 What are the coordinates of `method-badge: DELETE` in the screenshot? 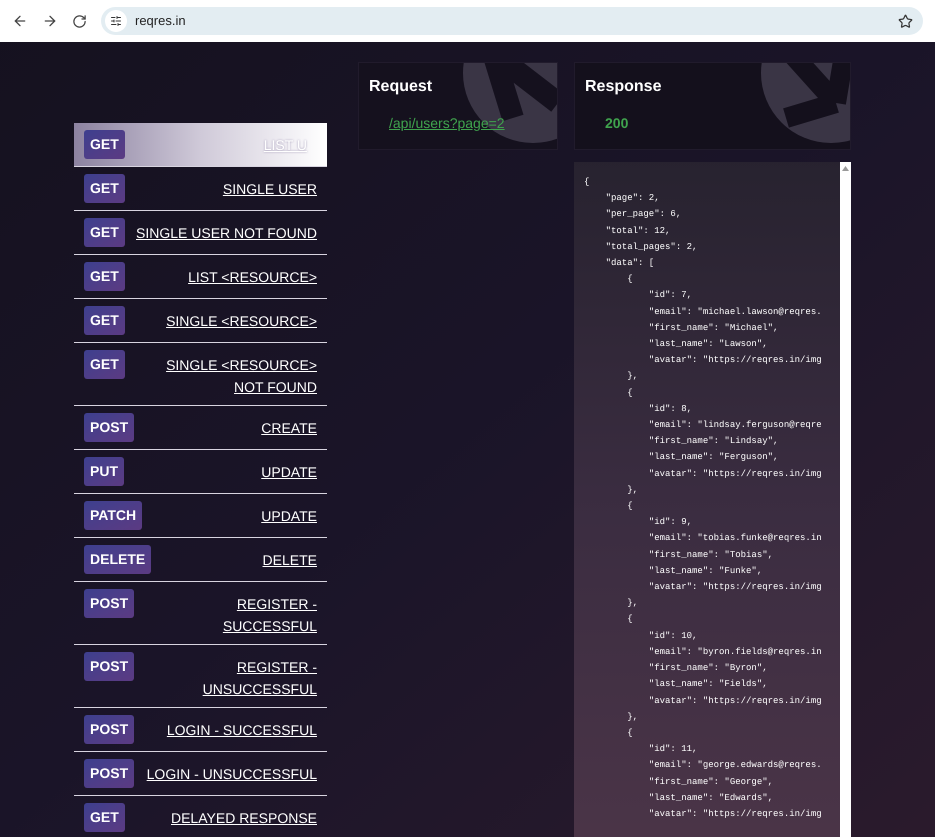 It's located at (118, 559).